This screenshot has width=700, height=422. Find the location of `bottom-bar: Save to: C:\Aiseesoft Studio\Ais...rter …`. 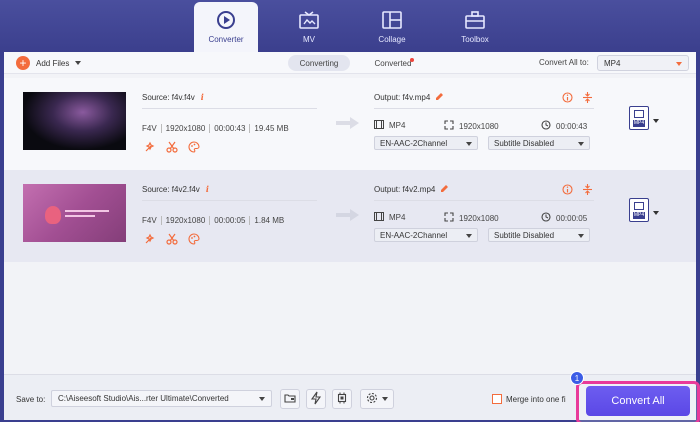

bottom-bar: Save to: C:\Aiseesoft Studio\Ais...rter … is located at coordinates (352, 396).